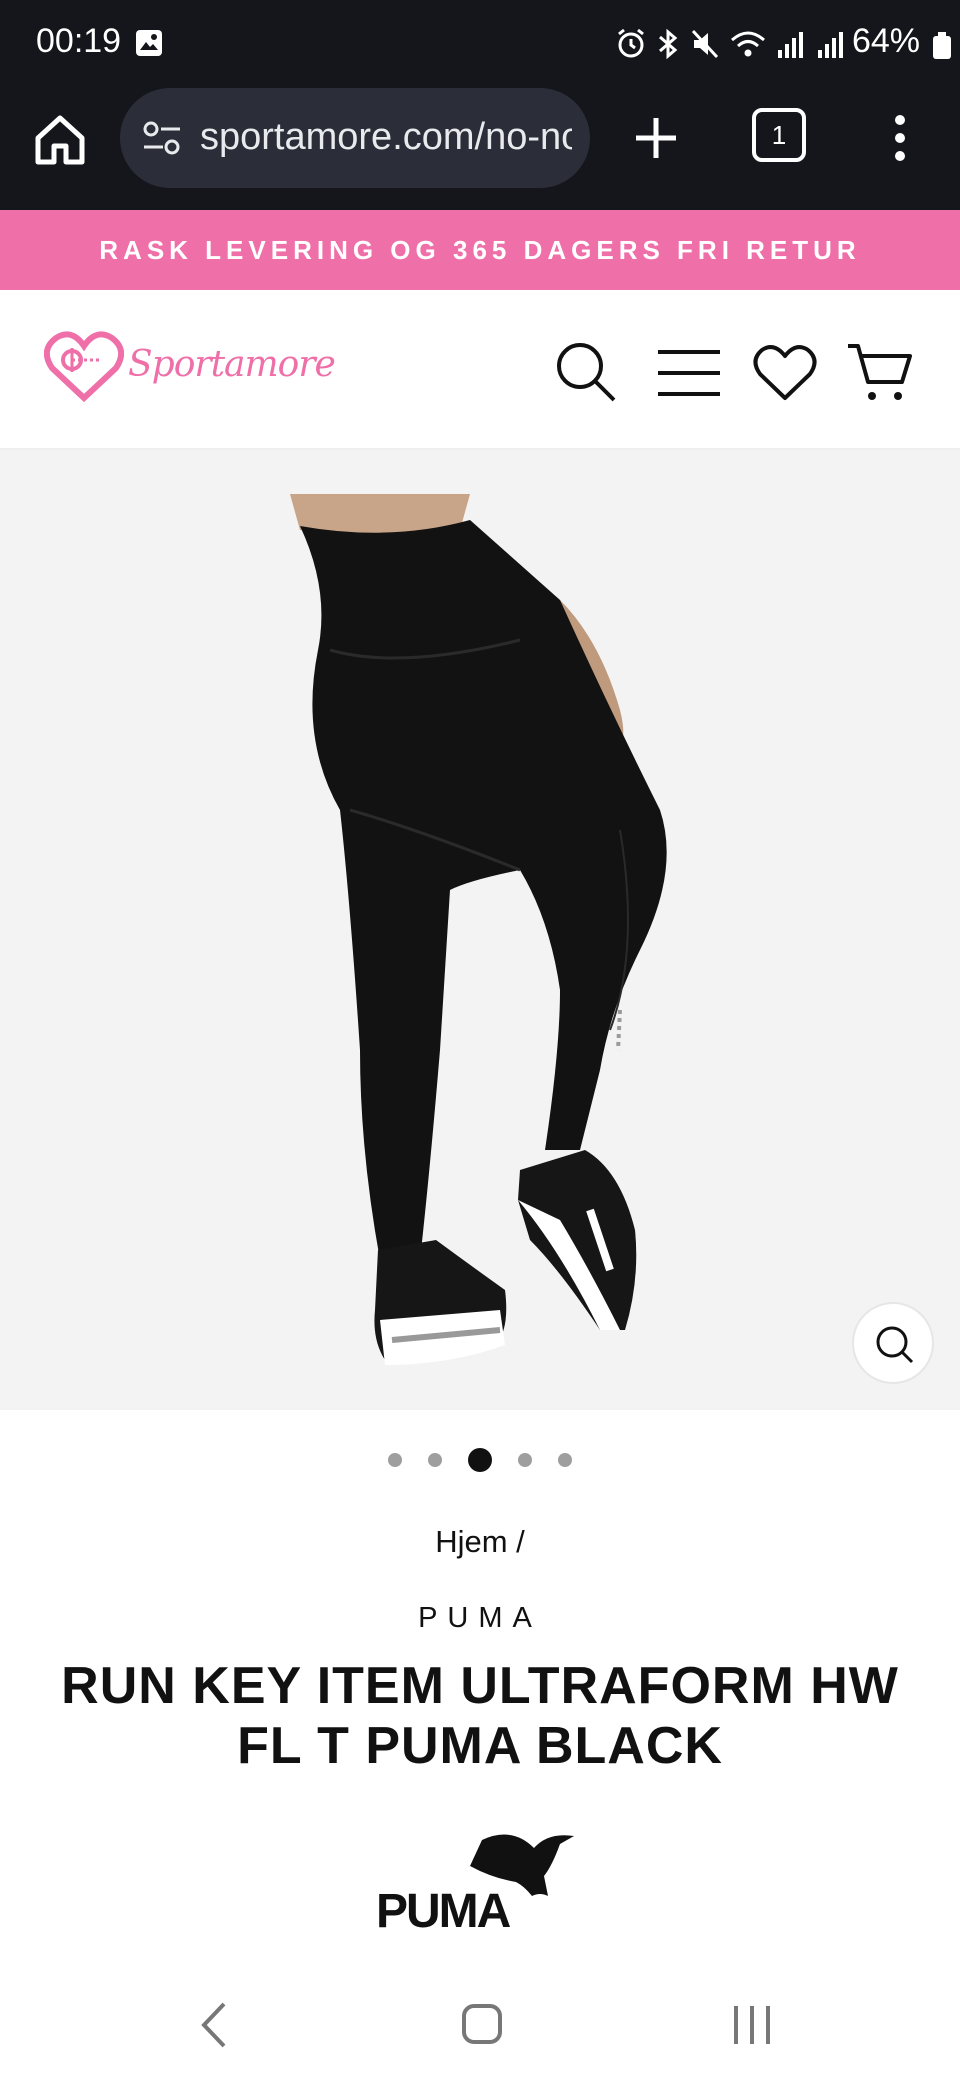 This screenshot has width=960, height=2080. I want to click on browser-toolbar: sportamore.com/no-no 1, so click(480, 149).